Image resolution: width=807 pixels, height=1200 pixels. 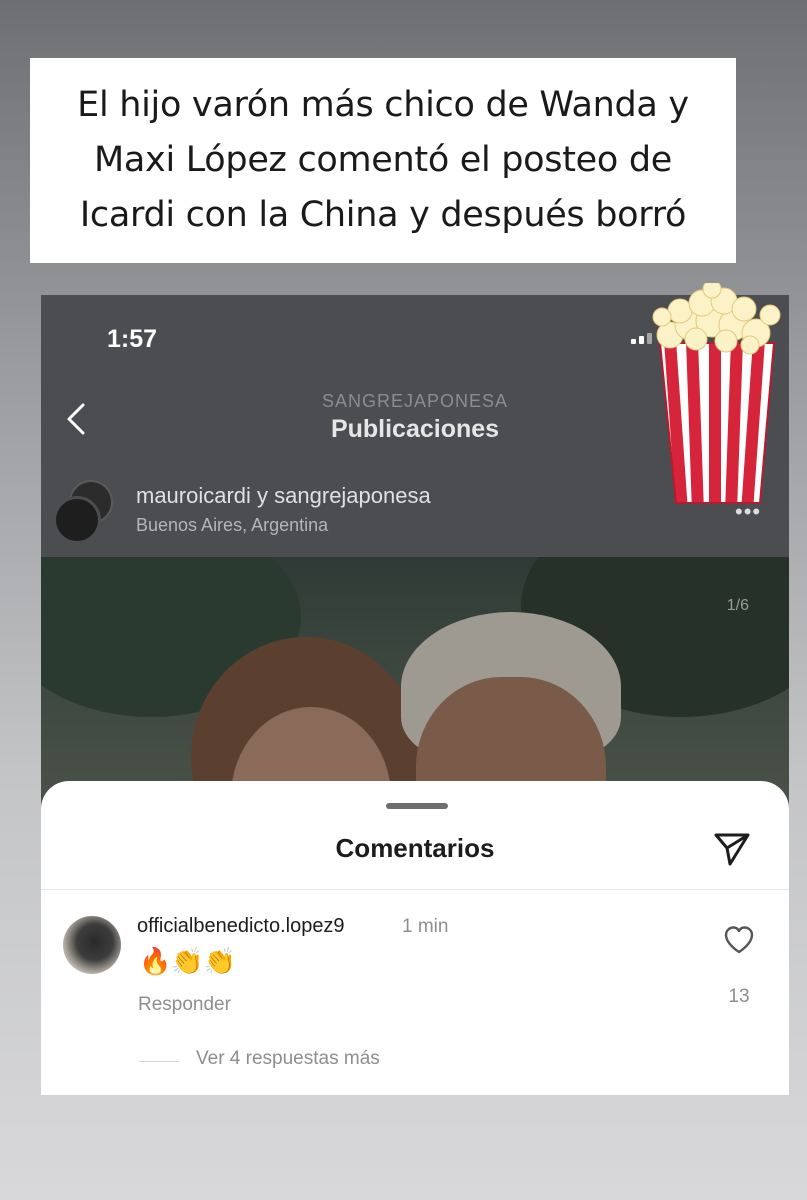 What do you see at coordinates (283, 496) in the screenshot?
I see `post-usernames: mauroicardi y sangrejaponesa` at bounding box center [283, 496].